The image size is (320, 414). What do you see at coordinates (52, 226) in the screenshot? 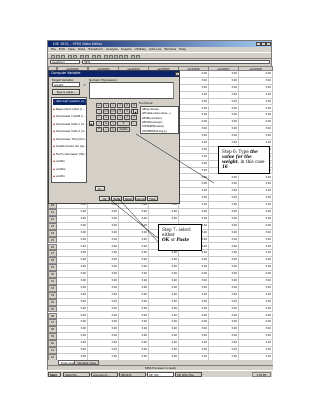
I see `row-number: 23` at bounding box center [52, 226].